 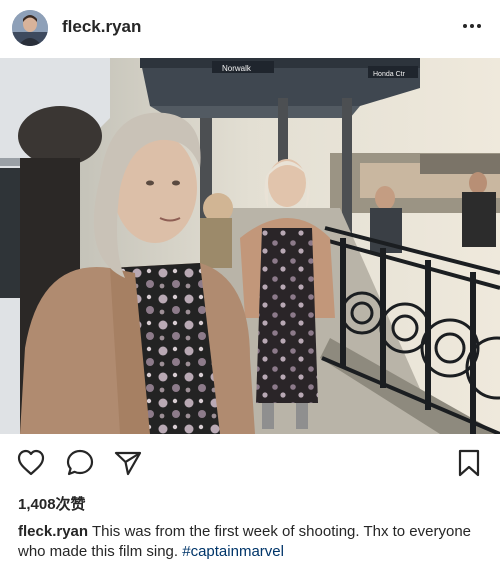 I want to click on caption-hashtag: #captainmarvel, so click(x=233, y=551).